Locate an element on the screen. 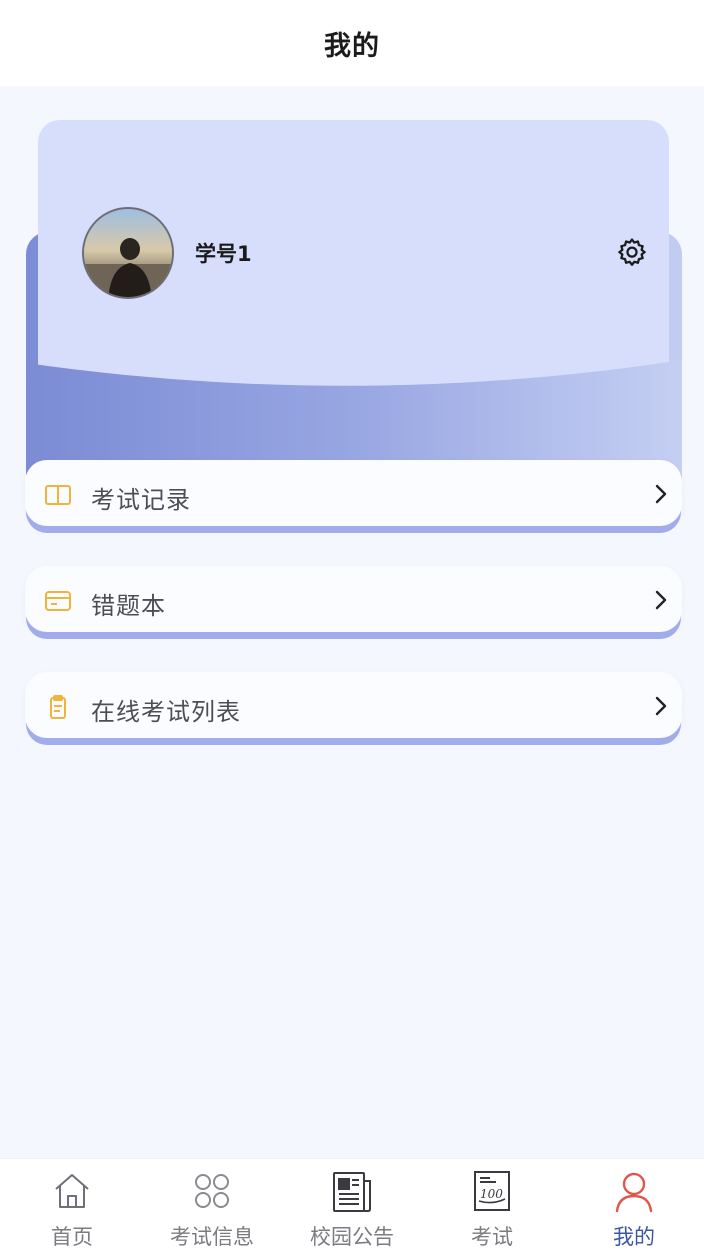 This screenshot has width=704, height=1252. tab-mine: 我的 is located at coordinates (634, 1205).